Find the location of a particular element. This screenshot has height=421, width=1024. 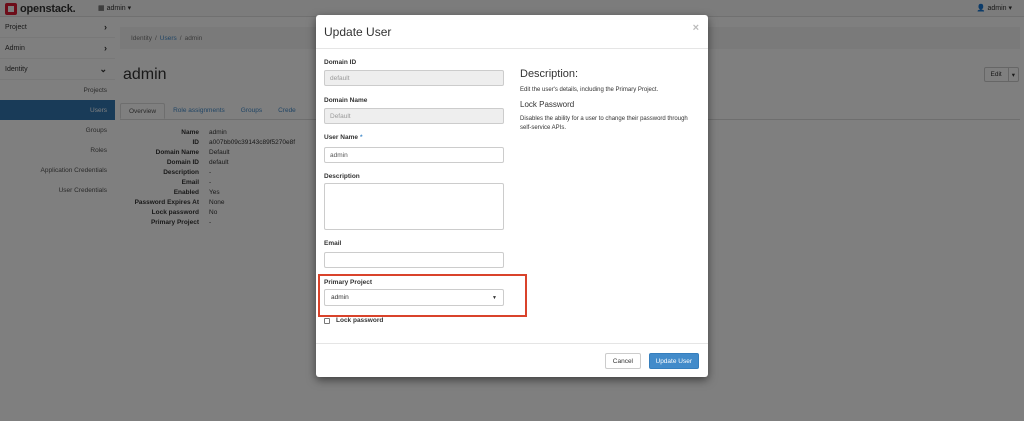

domain-name-field: Default is located at coordinates (414, 116).